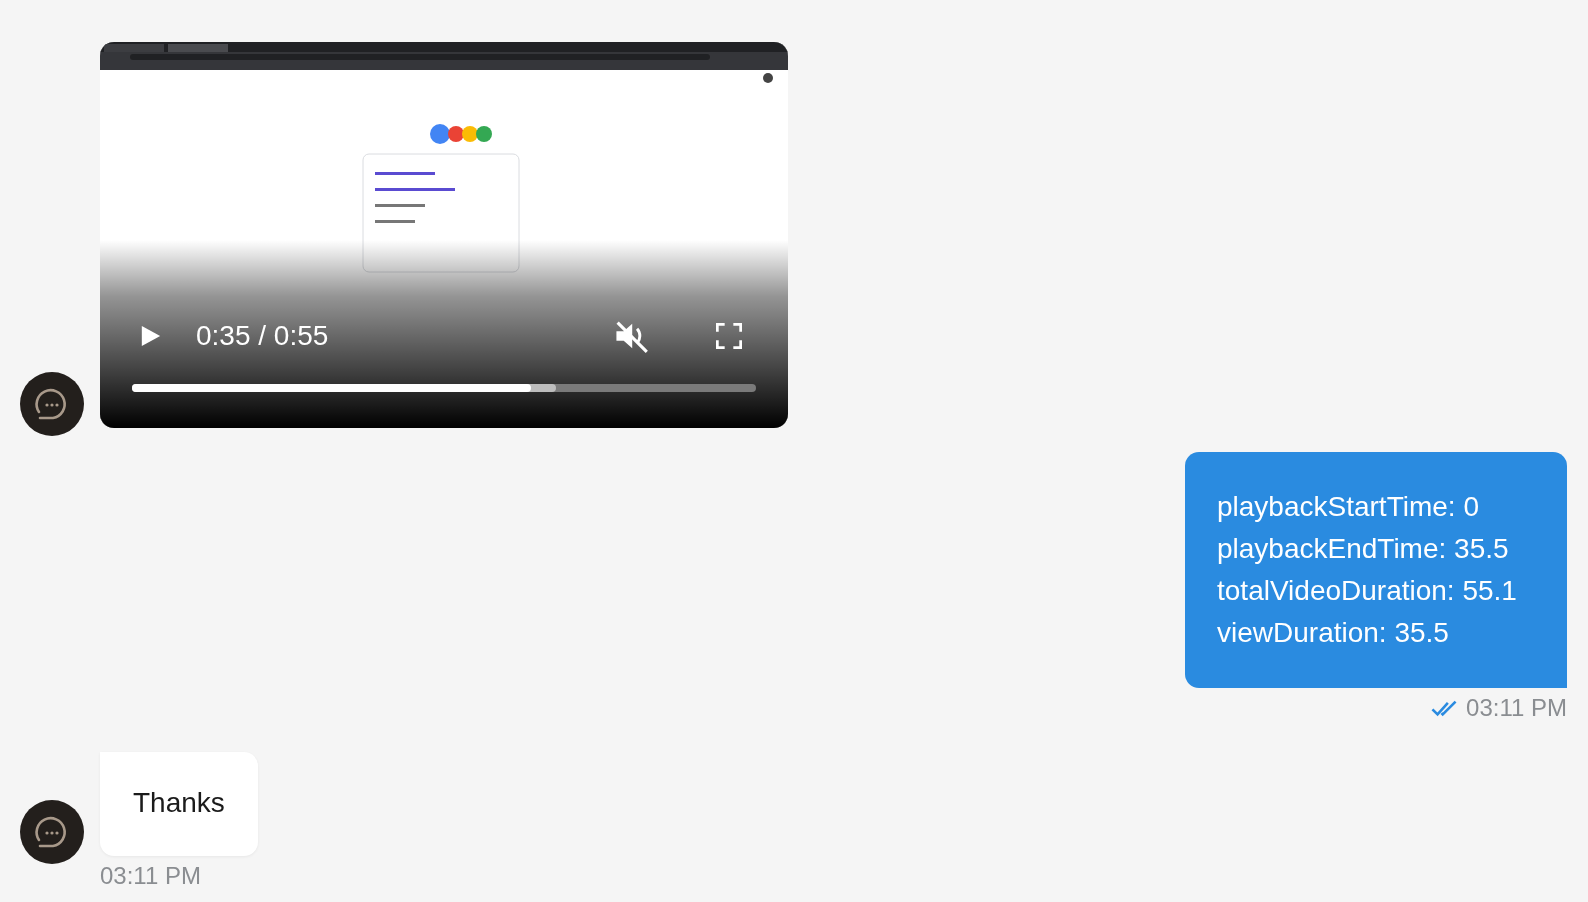  Describe the element at coordinates (729, 336) in the screenshot. I see `fullscreen-icon` at that location.